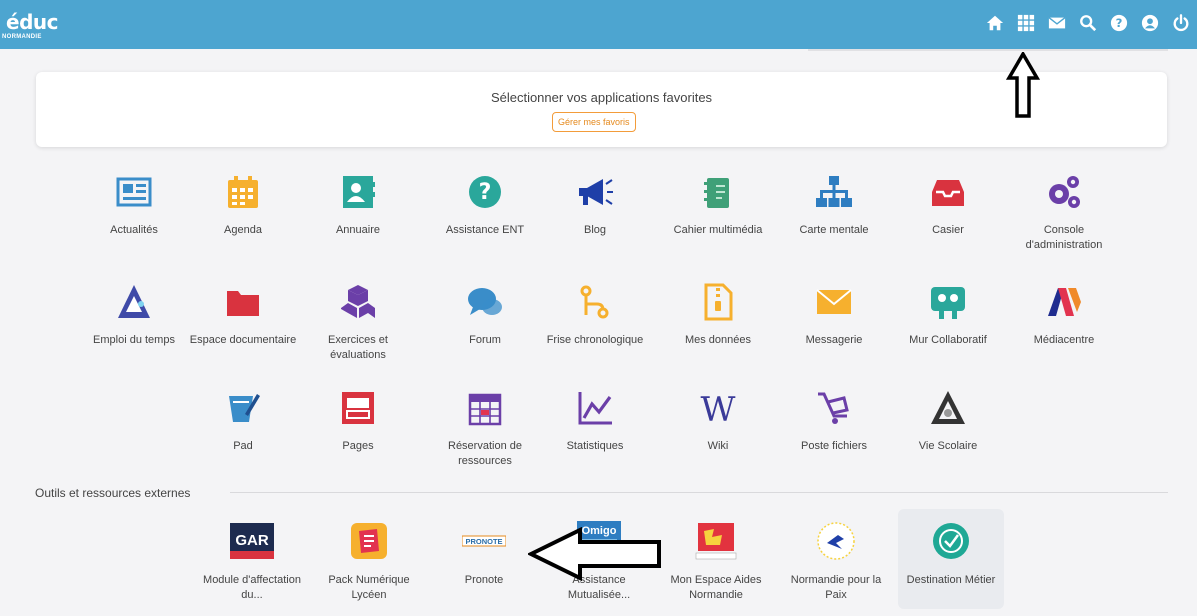 The width and height of the screenshot is (1197, 616). I want to click on pages-icon, so click(358, 408).